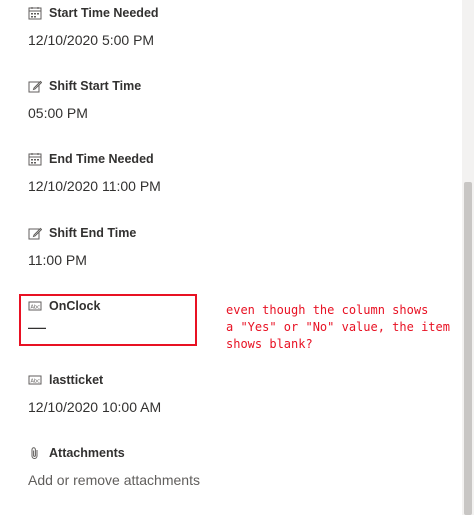 This screenshot has height=515, width=474. I want to click on field-value: 12/10/2020 11:00 PM, so click(94, 186).